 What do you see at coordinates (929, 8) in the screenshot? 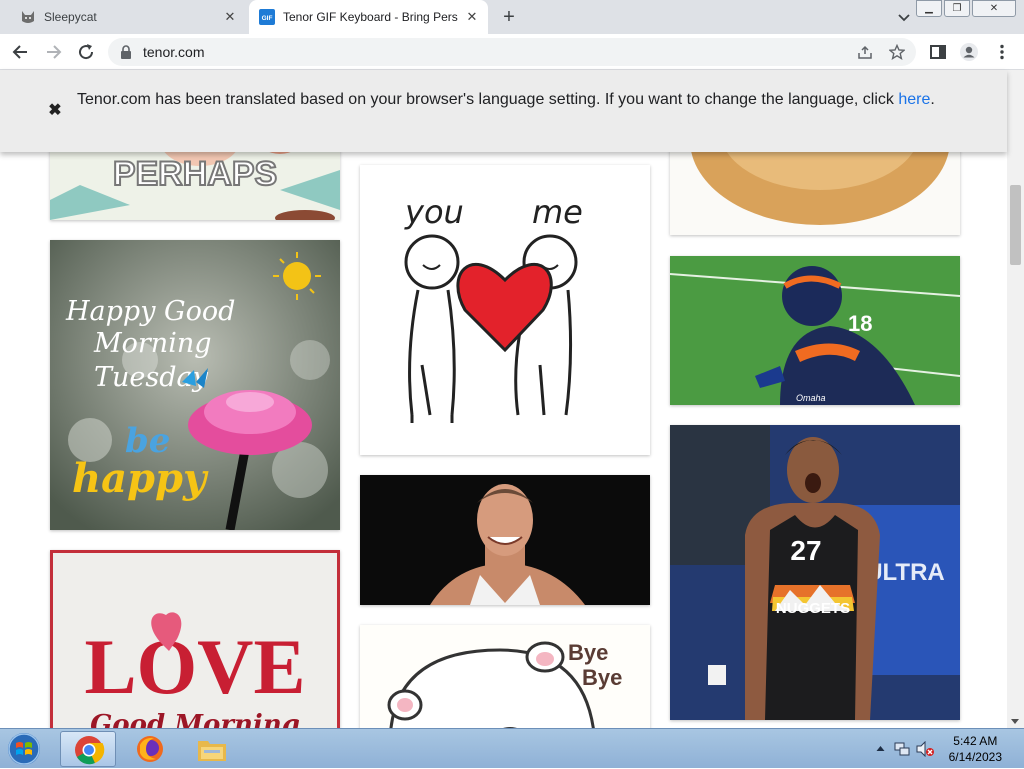
I see `minimize-button: ▁` at bounding box center [929, 8].